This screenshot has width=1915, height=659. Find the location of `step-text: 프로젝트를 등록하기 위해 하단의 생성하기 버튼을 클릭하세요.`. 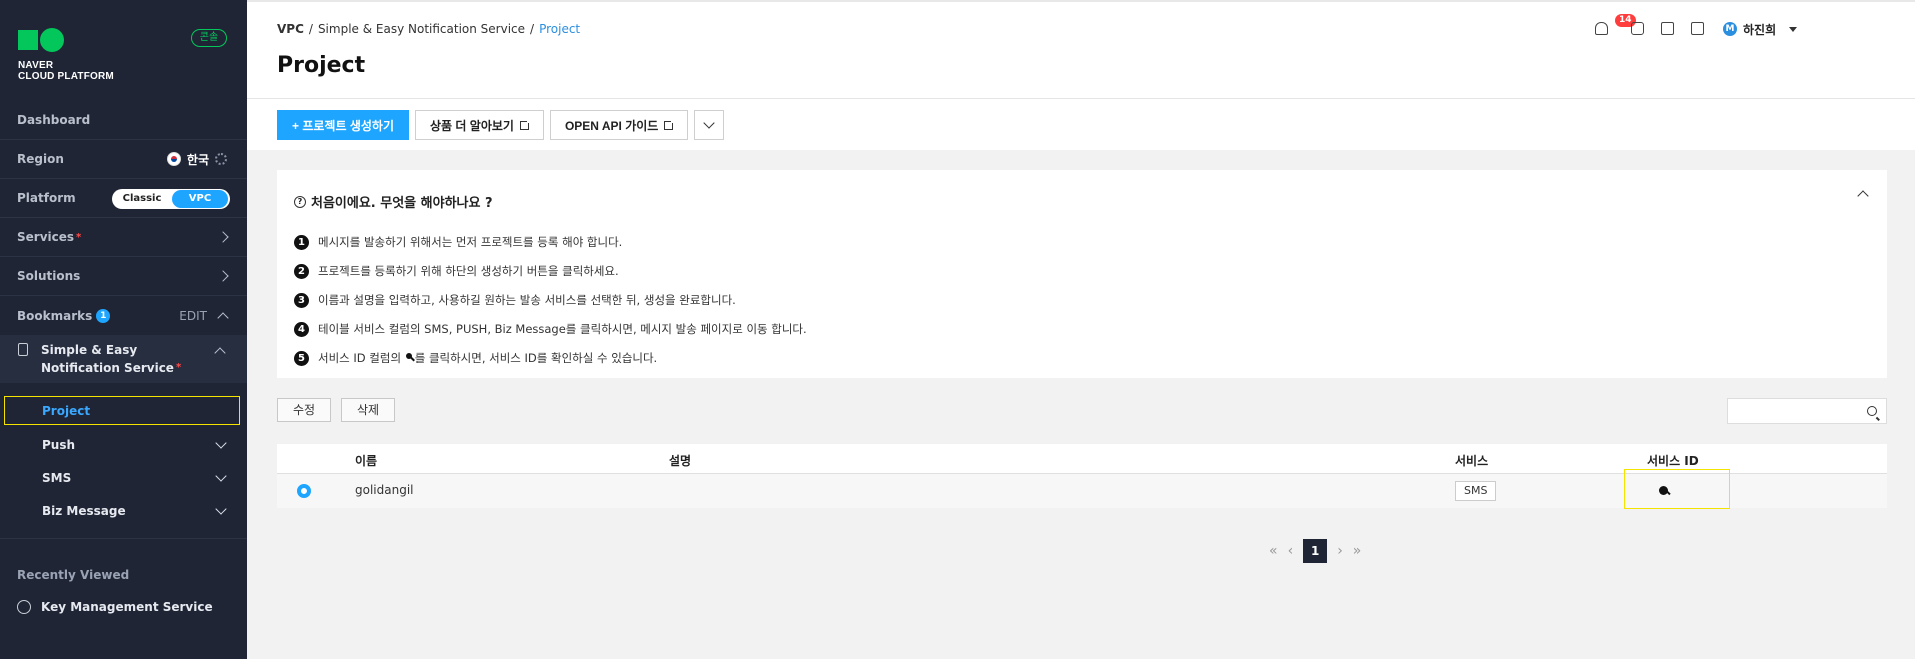

step-text: 프로젝트를 등록하기 위해 하단의 생성하기 버튼을 클릭하세요. is located at coordinates (468, 271).